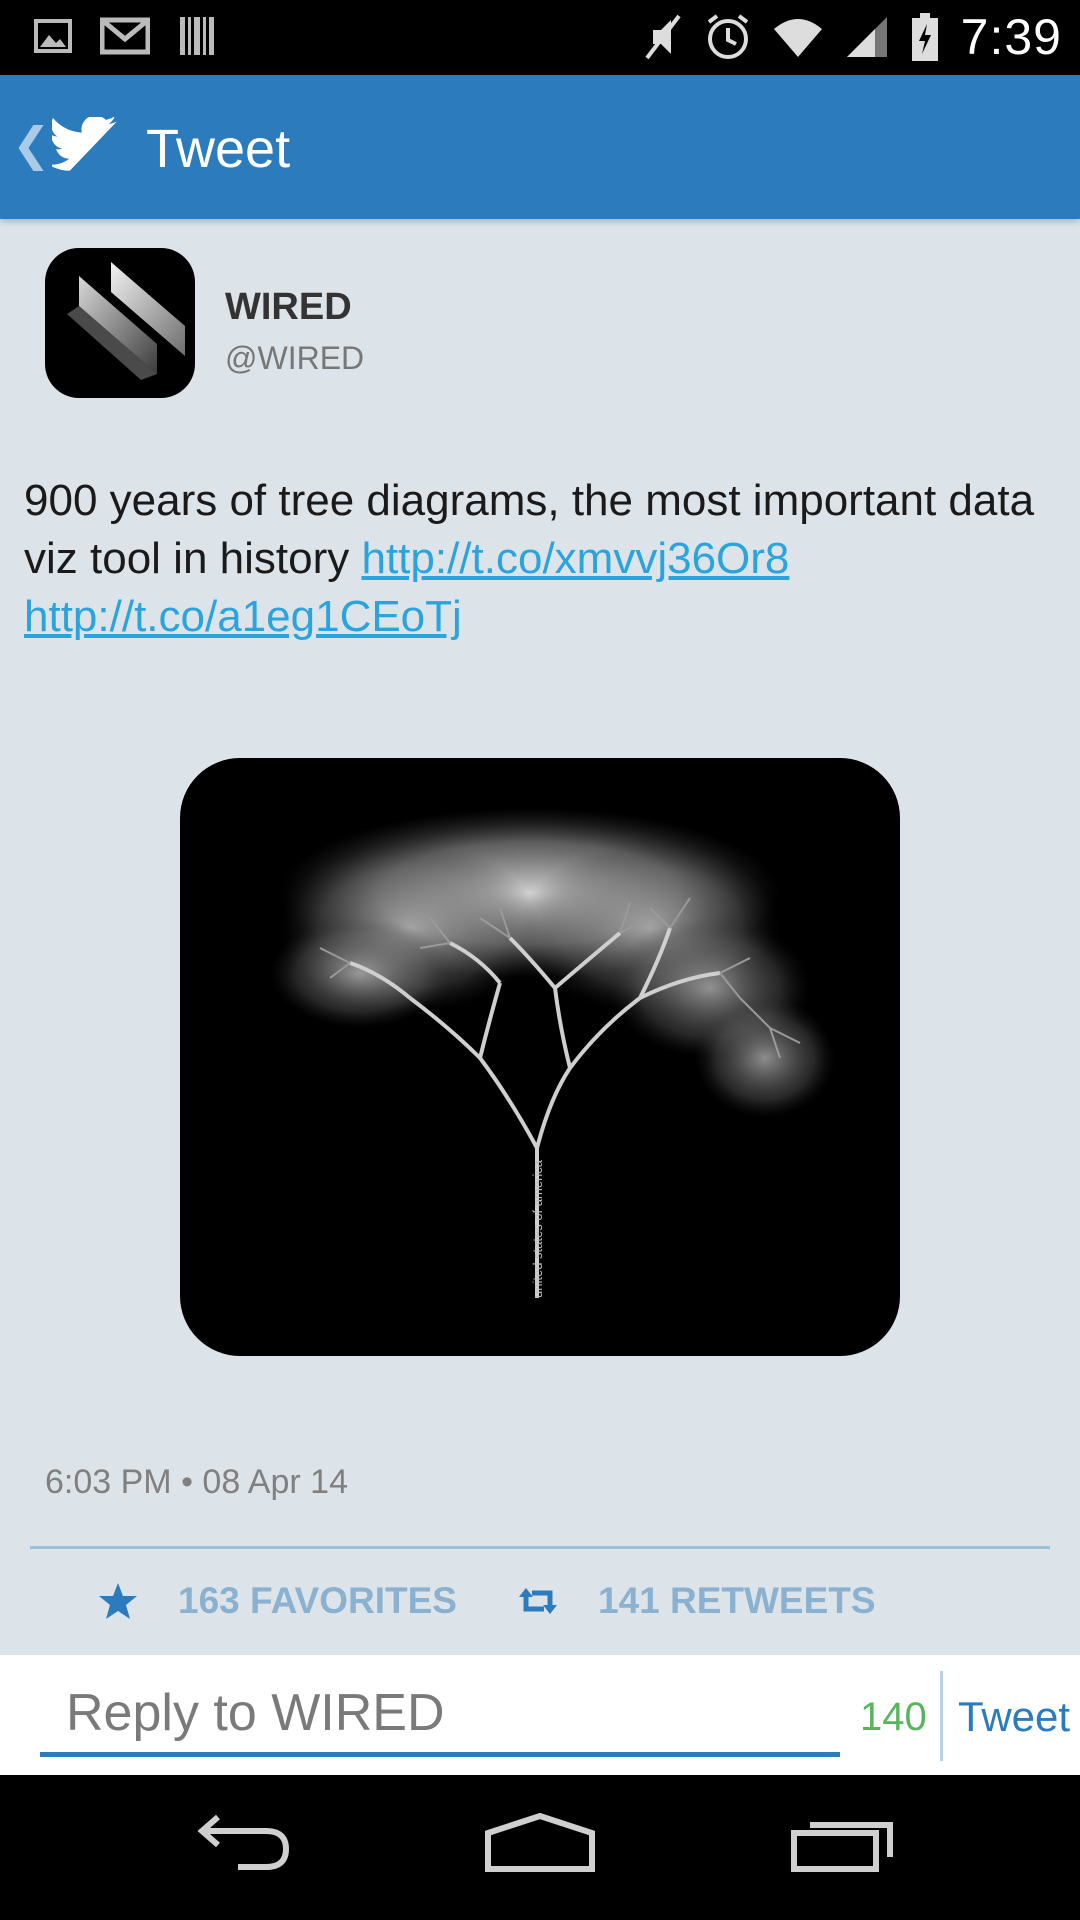 The width and height of the screenshot is (1080, 1920). What do you see at coordinates (866, 37) in the screenshot?
I see `signal-icon` at bounding box center [866, 37].